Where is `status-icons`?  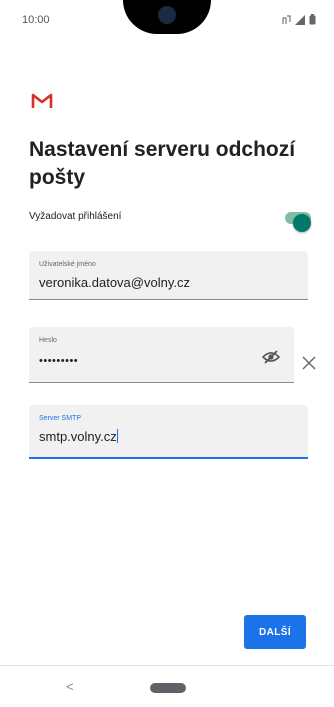 status-icons is located at coordinates (299, 19).